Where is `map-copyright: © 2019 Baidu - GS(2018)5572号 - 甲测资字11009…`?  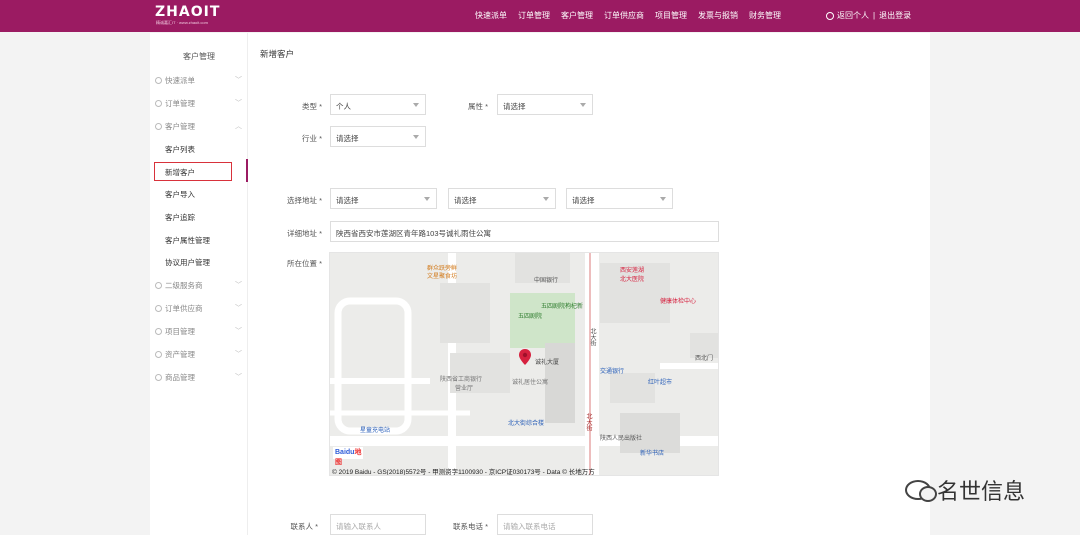
map-copyright: © 2019 Baidu - GS(2018)5572号 - 甲测资字11009… is located at coordinates (463, 472).